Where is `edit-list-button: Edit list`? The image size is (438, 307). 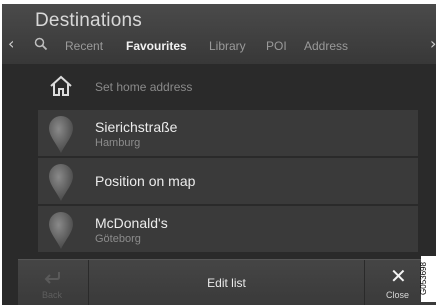
edit-list-button: Edit list is located at coordinates (226, 282).